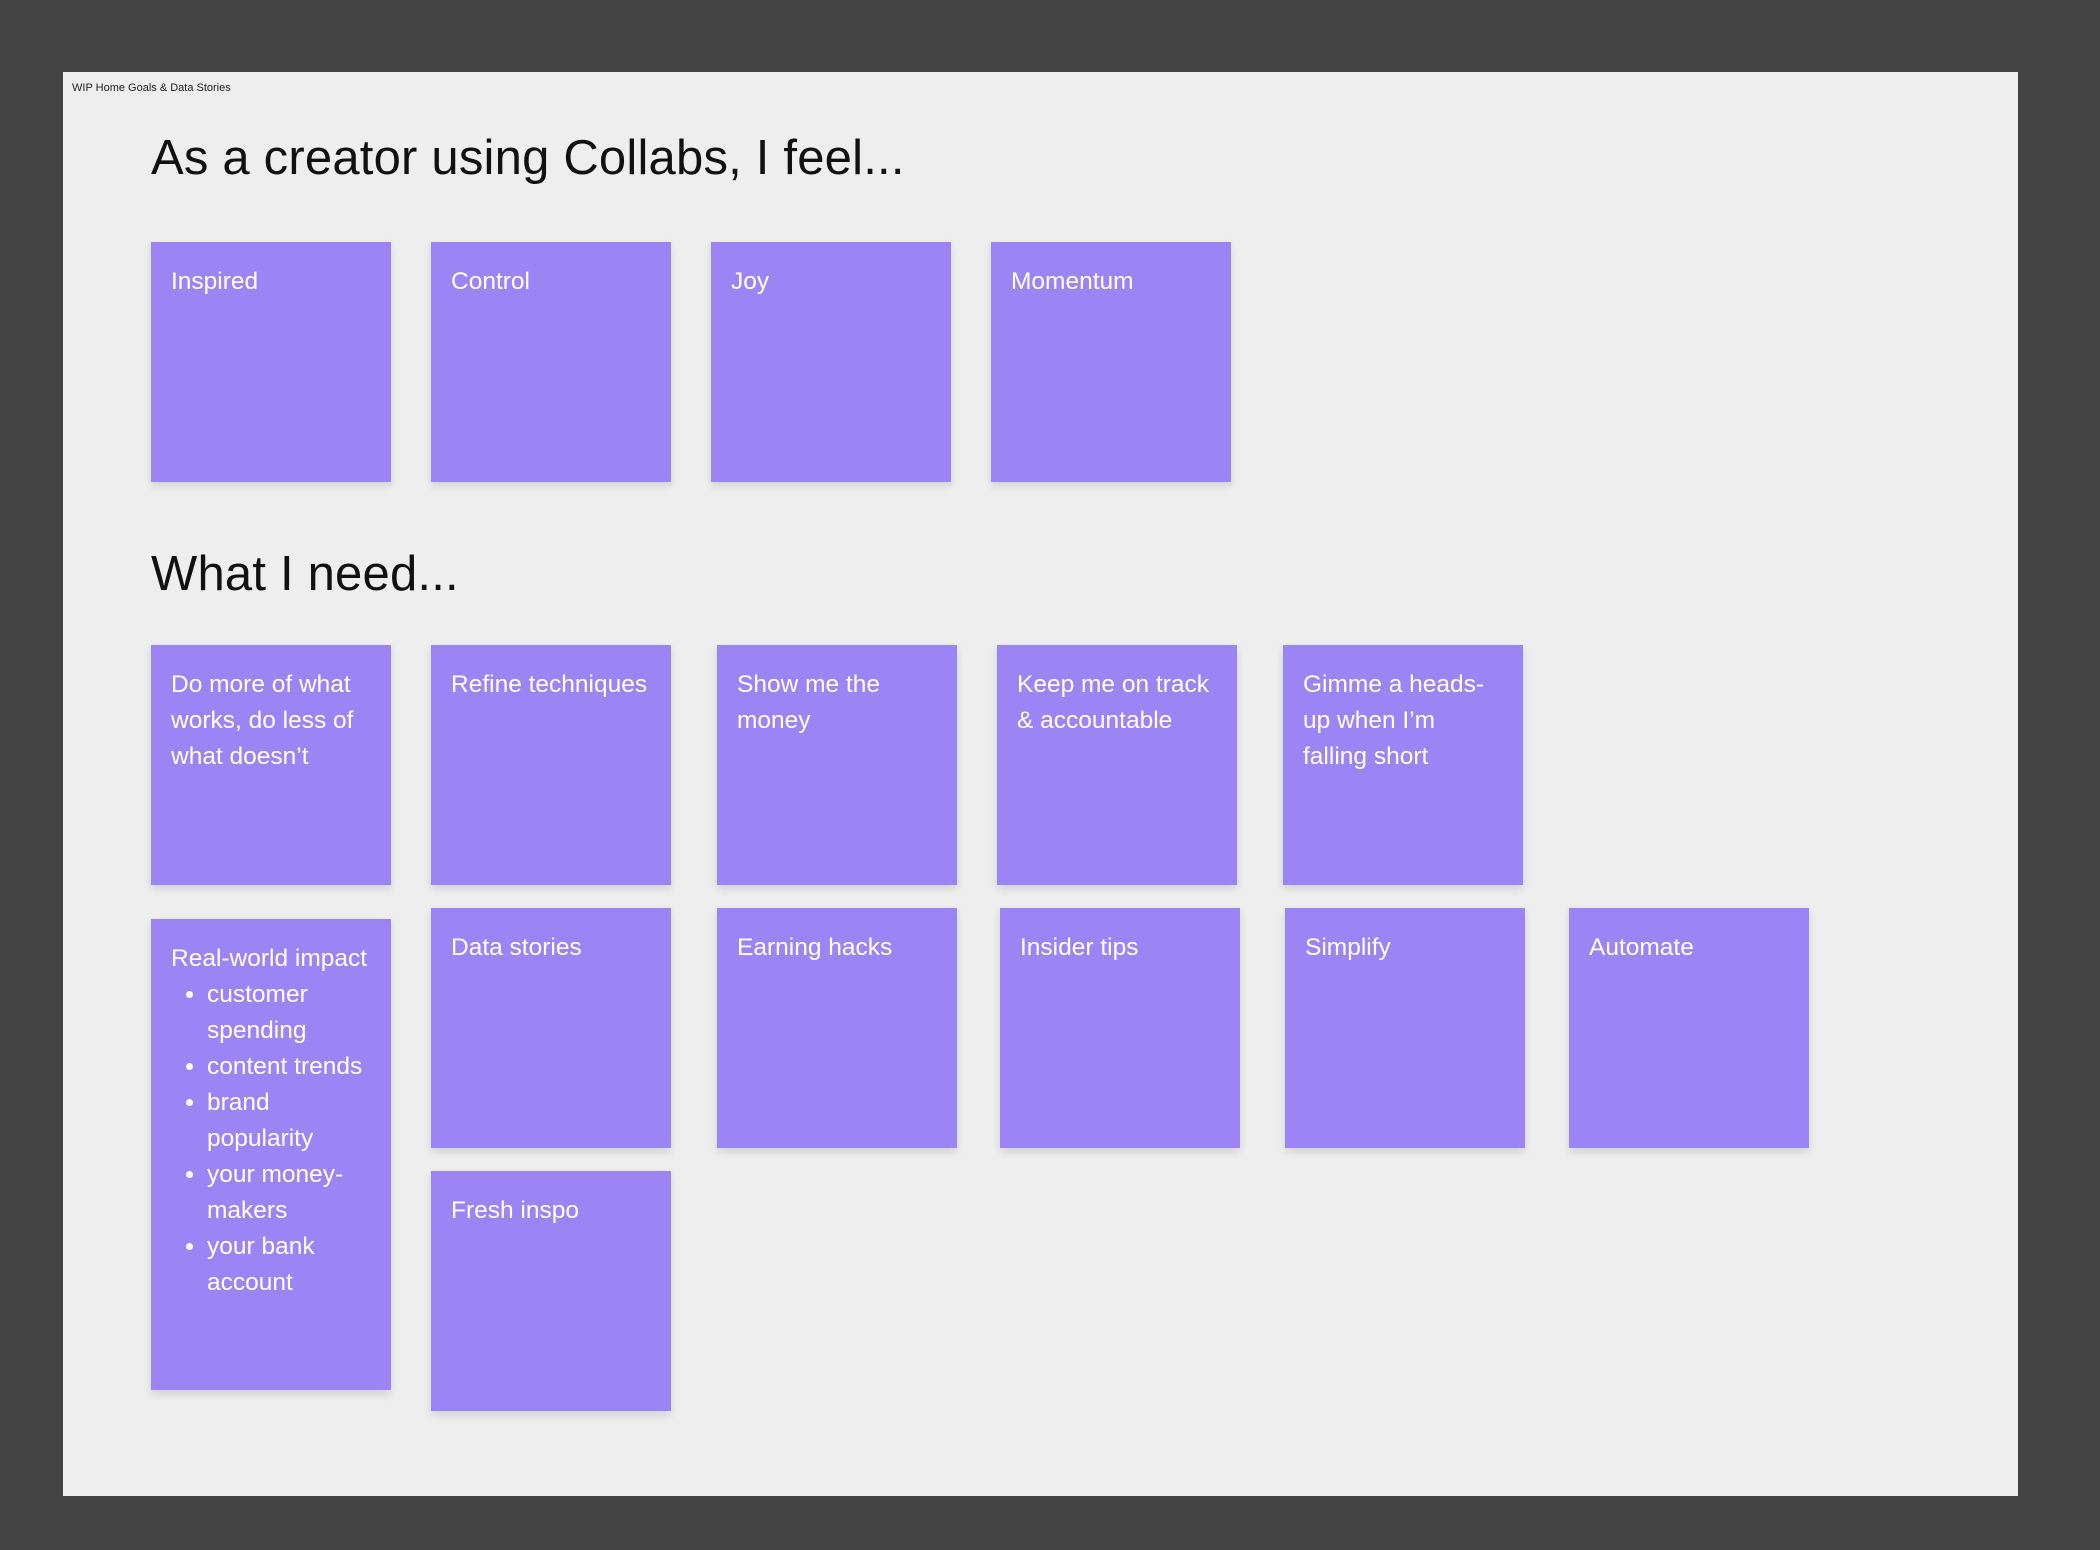 This screenshot has height=1550, width=2100. I want to click on sticky-note-text: Show me the money, so click(808, 702).